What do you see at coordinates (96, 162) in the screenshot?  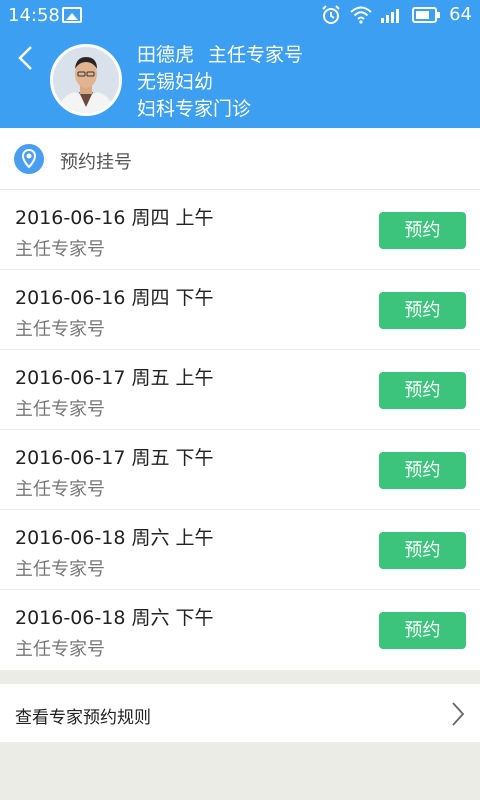 I see `section-title: 预约挂号` at bounding box center [96, 162].